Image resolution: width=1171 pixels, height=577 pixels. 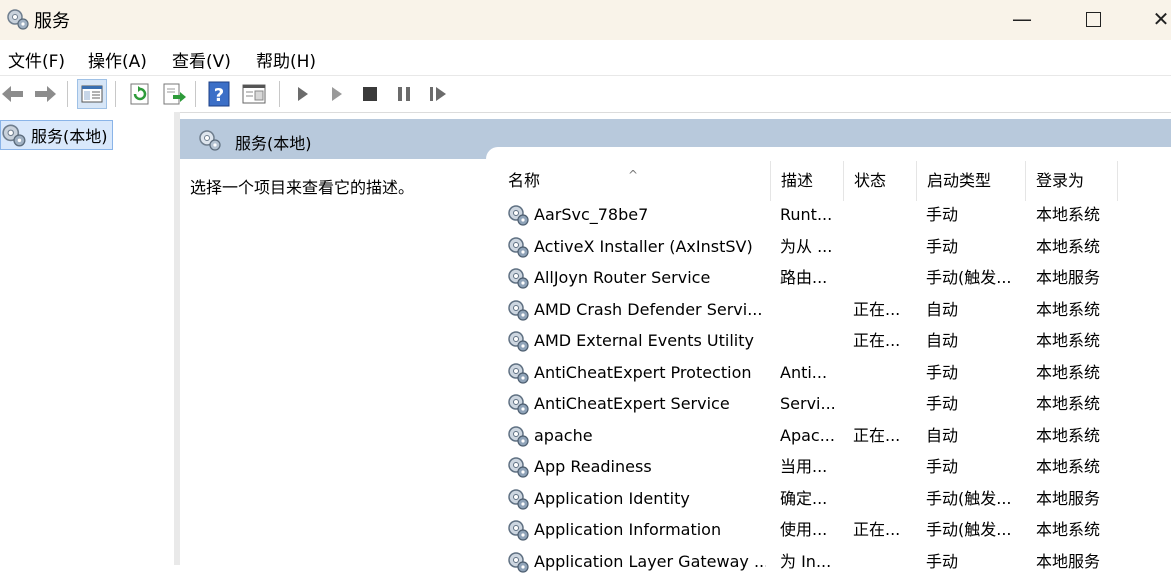 What do you see at coordinates (273, 143) in the screenshot?
I see `panel-title: 服务(本地)` at bounding box center [273, 143].